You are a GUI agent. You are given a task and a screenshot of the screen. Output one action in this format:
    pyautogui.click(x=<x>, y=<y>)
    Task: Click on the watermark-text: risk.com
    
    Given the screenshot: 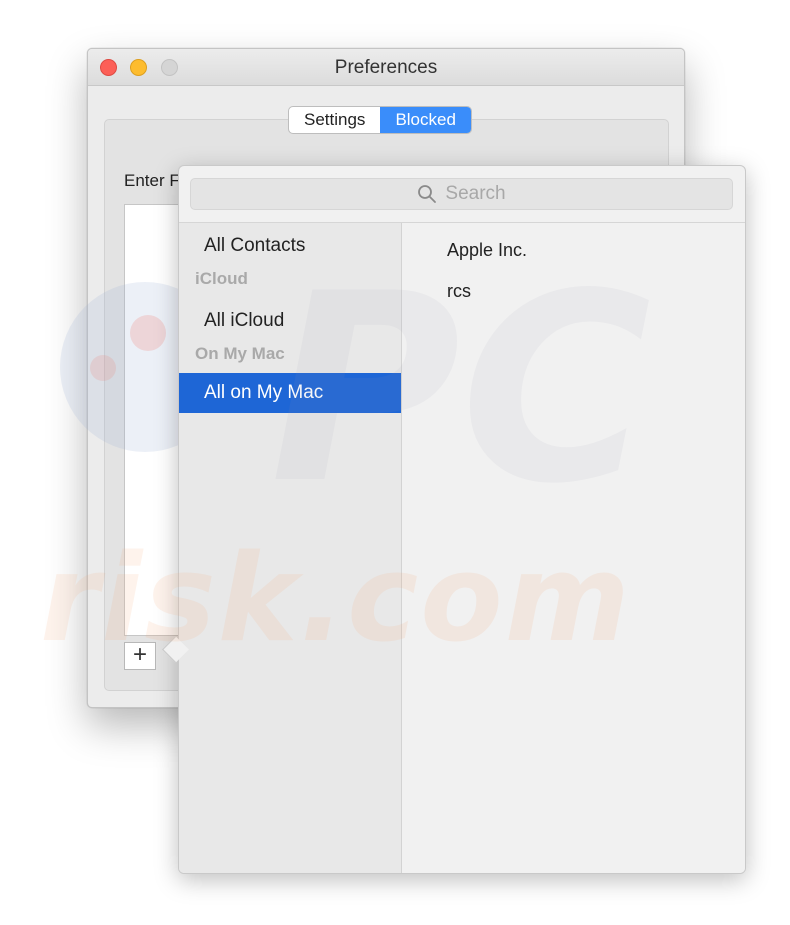 What is the action you would take?
    pyautogui.click(x=336, y=599)
    